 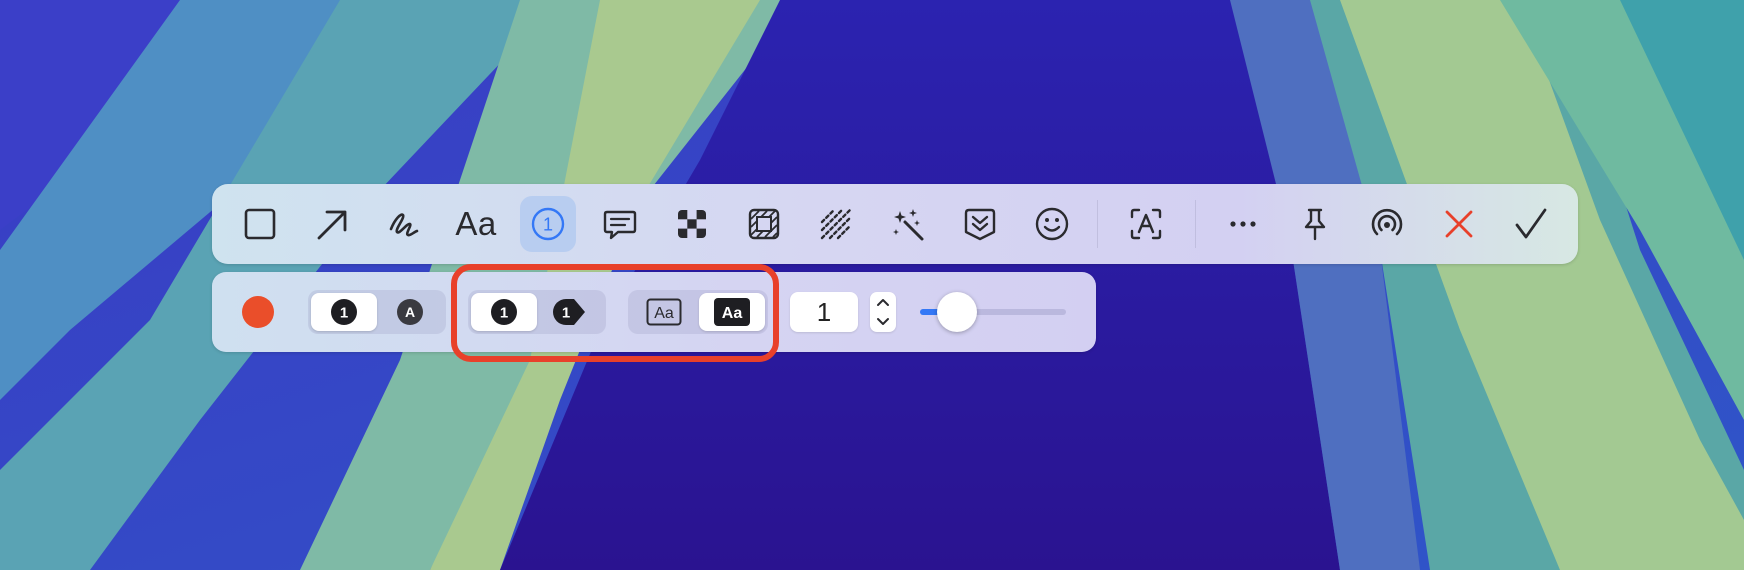 I want to click on checkmark-icon, so click(x=1531, y=223).